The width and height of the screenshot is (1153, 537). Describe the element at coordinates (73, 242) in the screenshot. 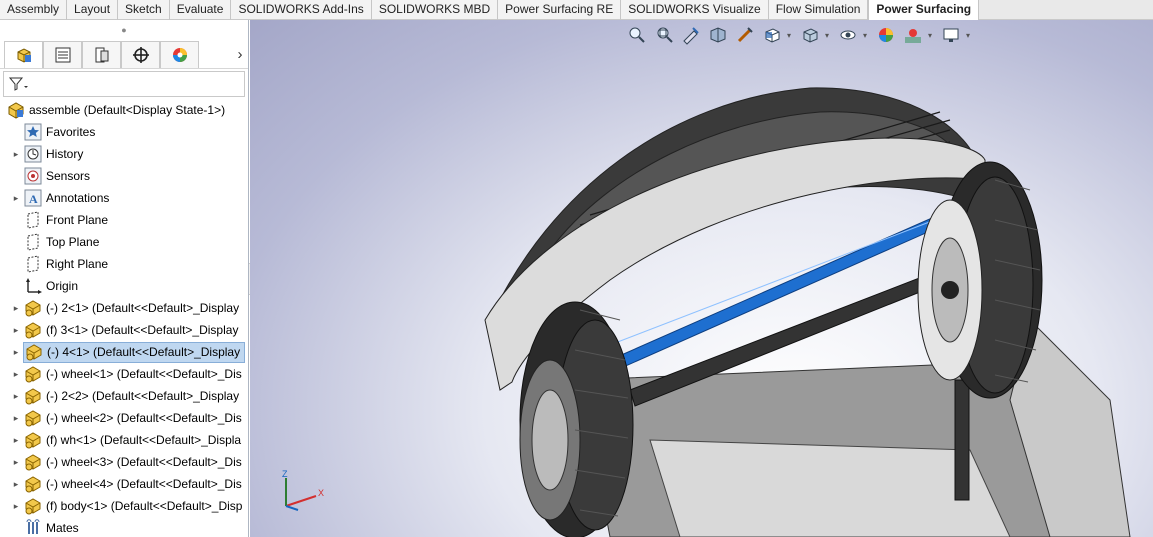

I see `tree-item-label: Top Plane` at that location.